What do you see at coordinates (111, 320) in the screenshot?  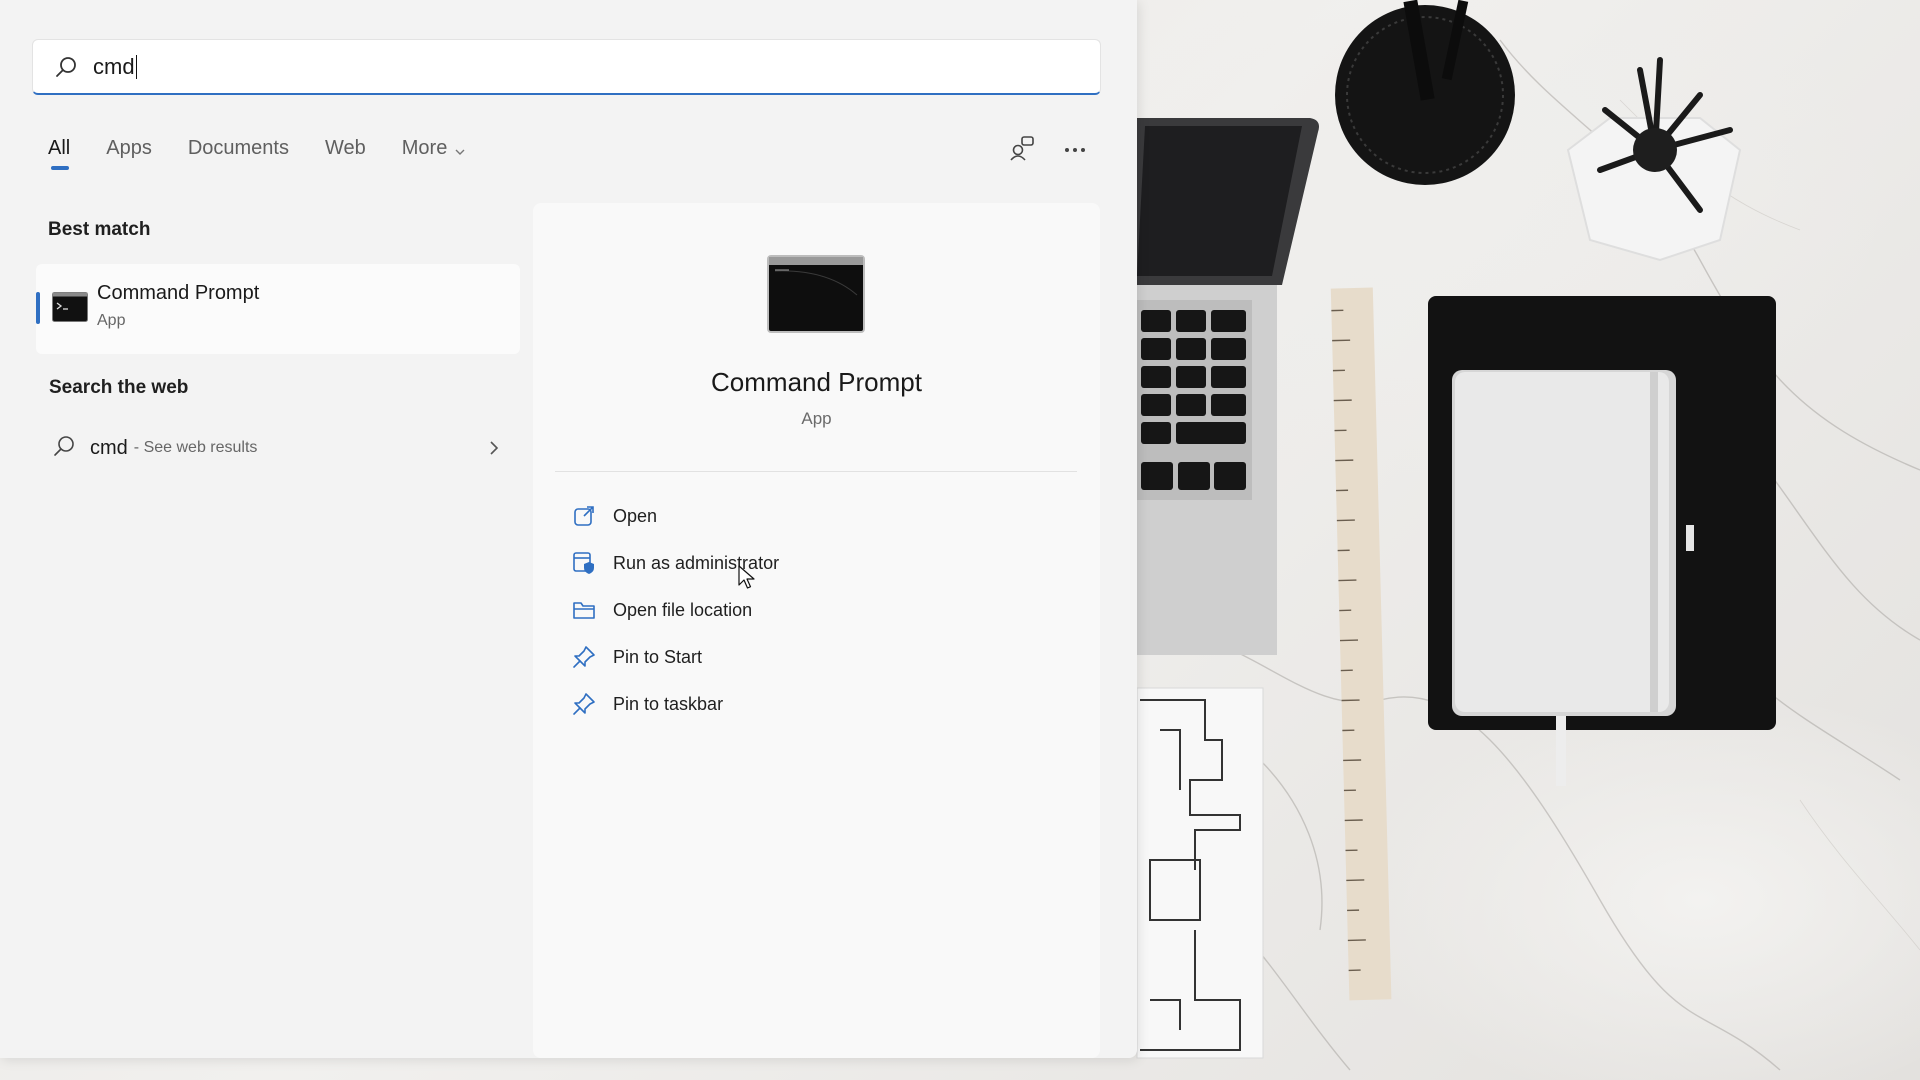 I see `result-kind: App` at bounding box center [111, 320].